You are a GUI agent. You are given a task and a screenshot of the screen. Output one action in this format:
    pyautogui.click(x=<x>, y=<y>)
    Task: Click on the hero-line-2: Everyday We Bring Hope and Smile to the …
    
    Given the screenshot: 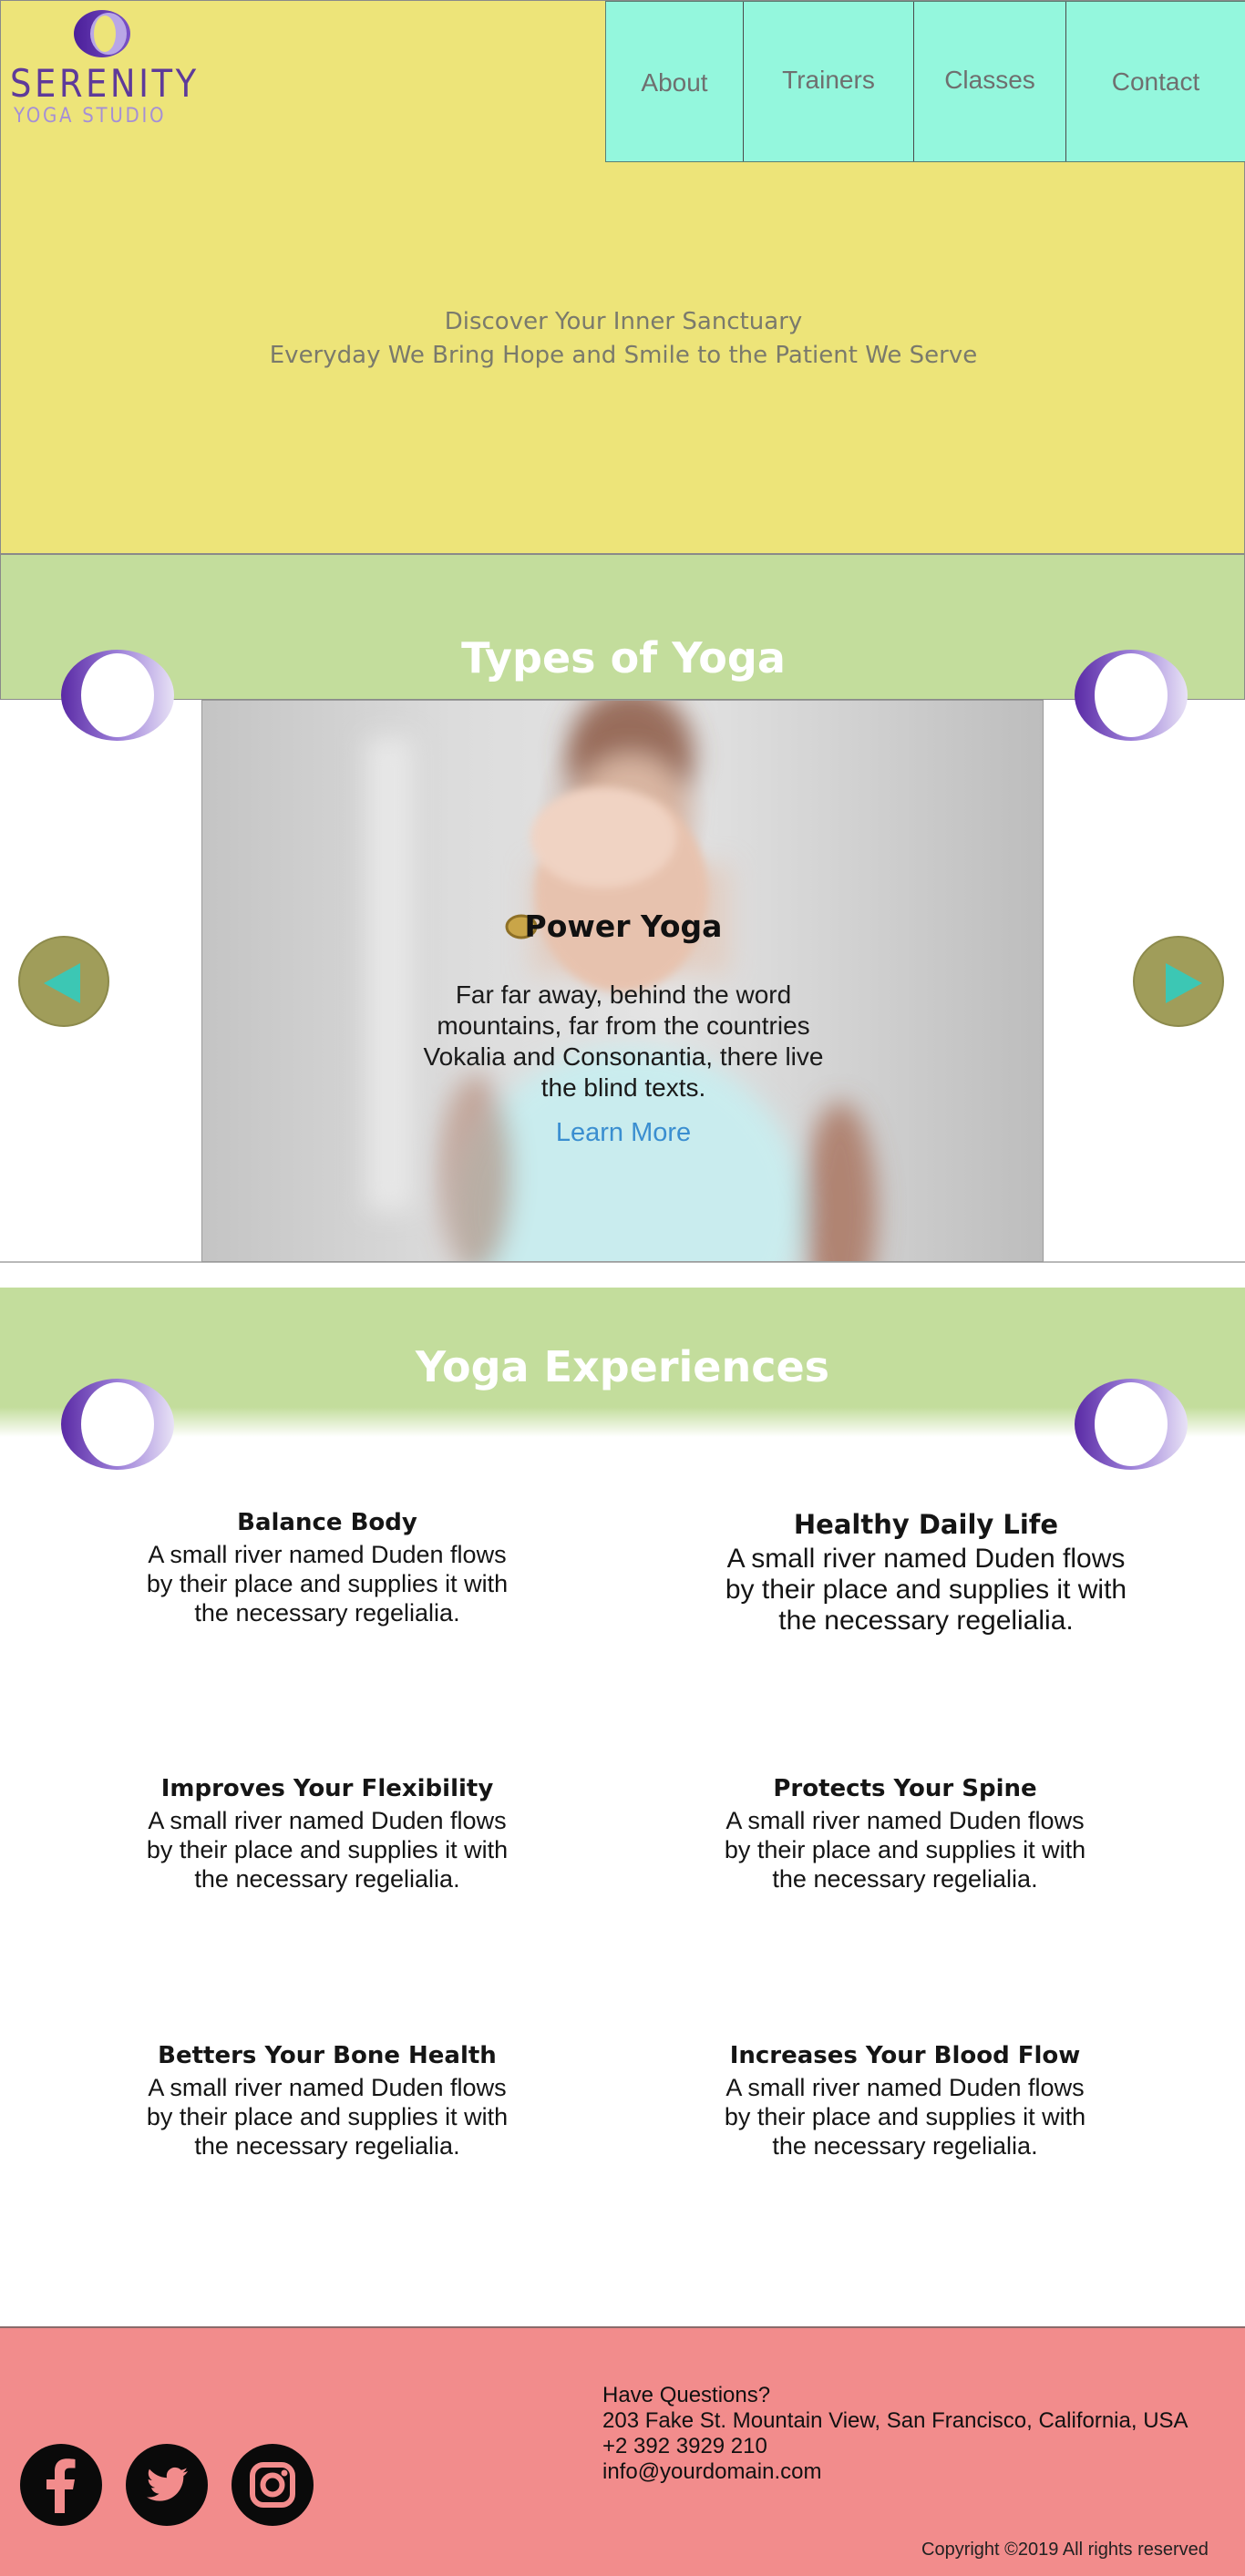 What is the action you would take?
    pyautogui.click(x=623, y=356)
    